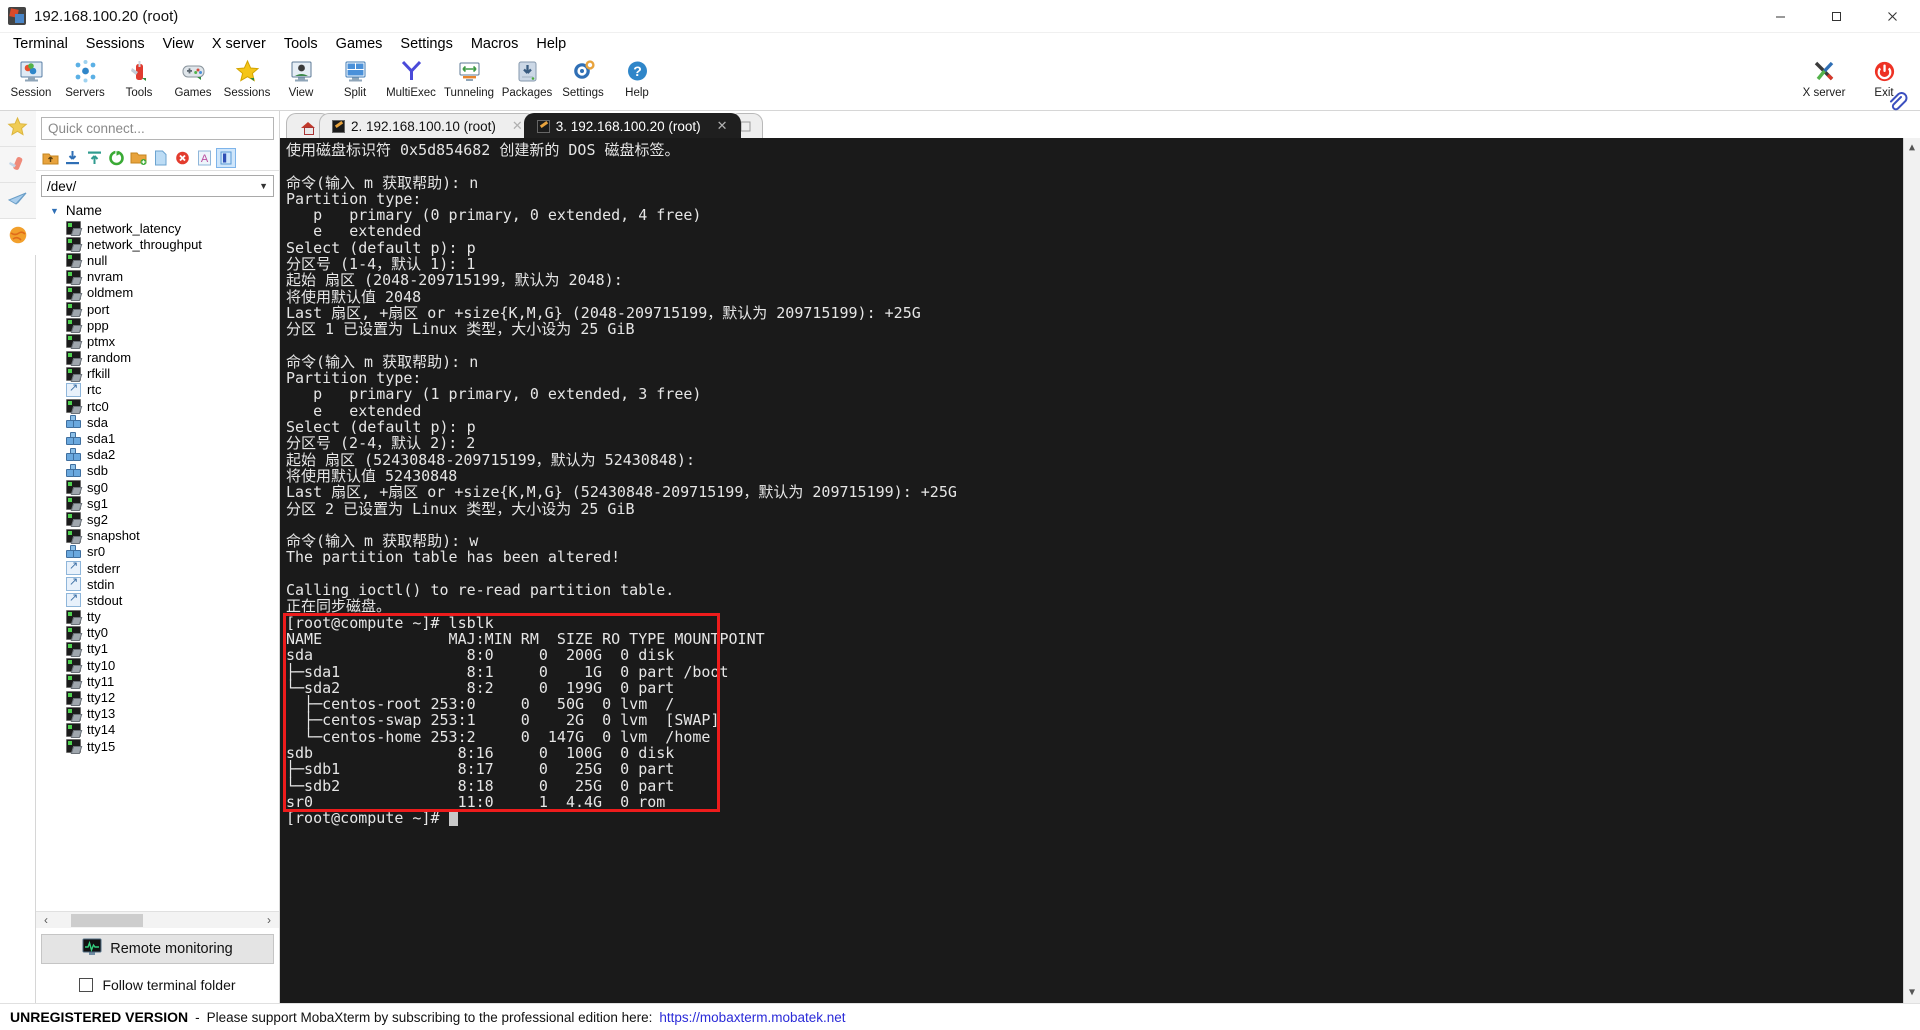 The height and width of the screenshot is (1030, 1920). What do you see at coordinates (160, 599) in the screenshot?
I see `file-tree-item: stdout` at bounding box center [160, 599].